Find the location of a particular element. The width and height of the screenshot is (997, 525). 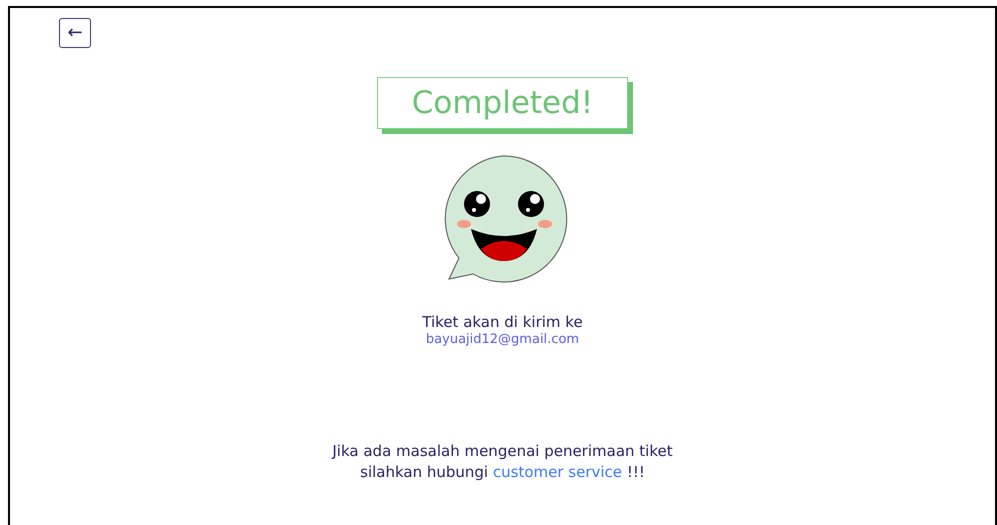

customer-service-link: customer service is located at coordinates (557, 472).